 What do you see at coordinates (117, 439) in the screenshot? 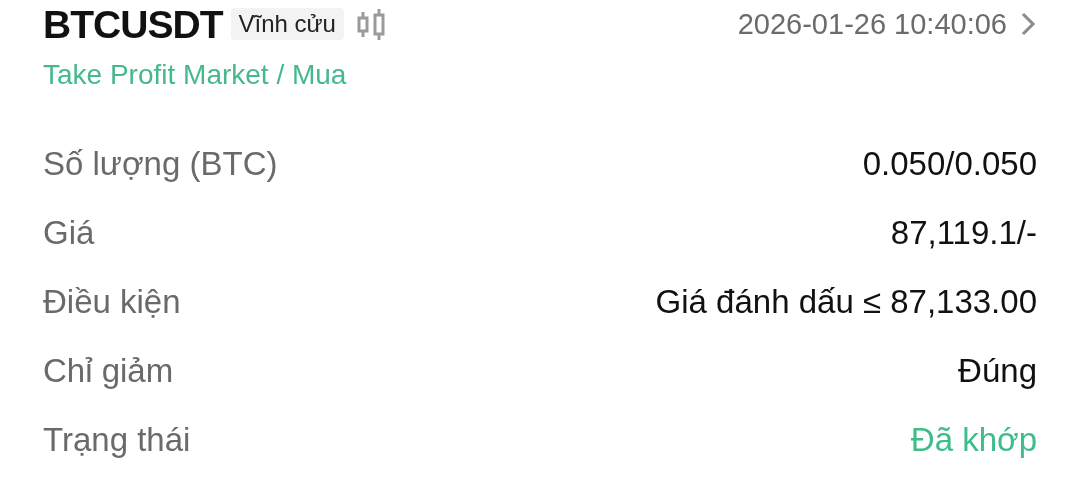
I see `detail-label: Trạng thái` at bounding box center [117, 439].